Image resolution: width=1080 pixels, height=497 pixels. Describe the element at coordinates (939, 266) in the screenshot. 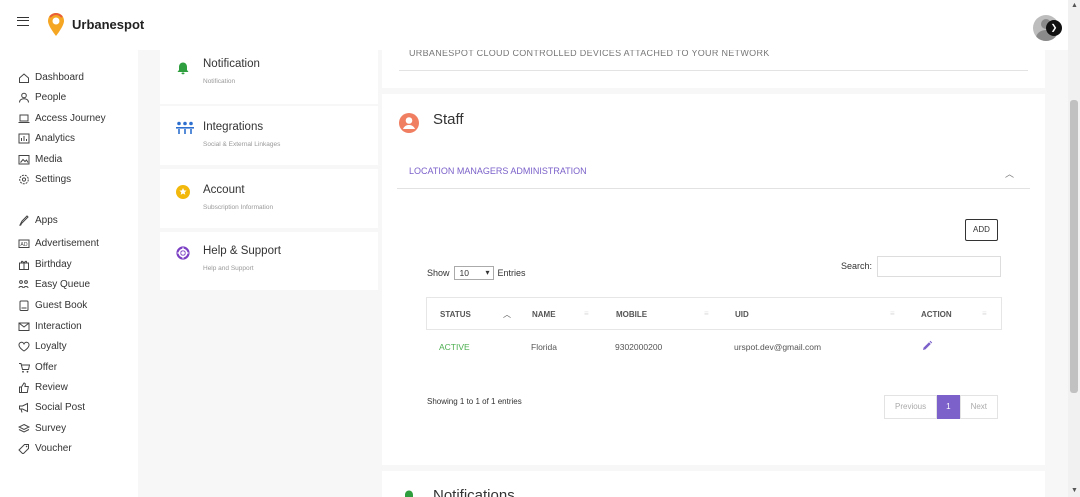

I see `search-input` at that location.